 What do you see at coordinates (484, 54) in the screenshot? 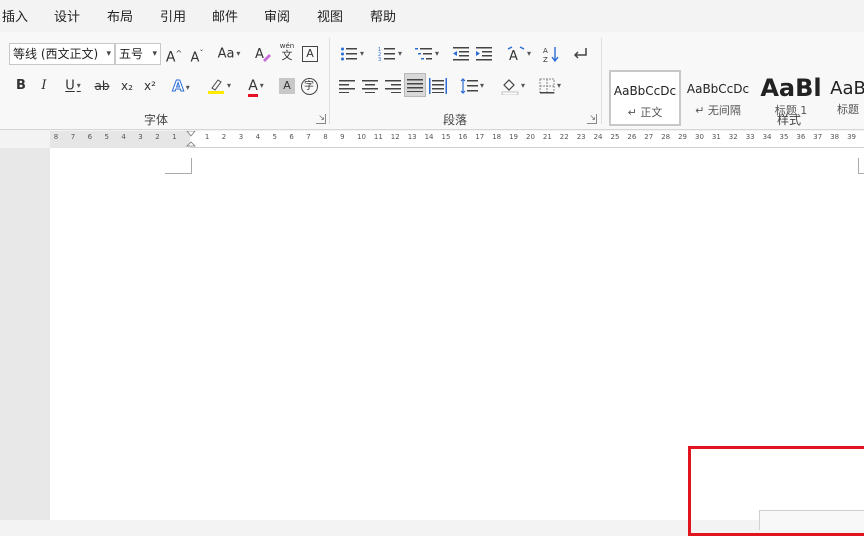
I see `increase-indent-button` at bounding box center [484, 54].